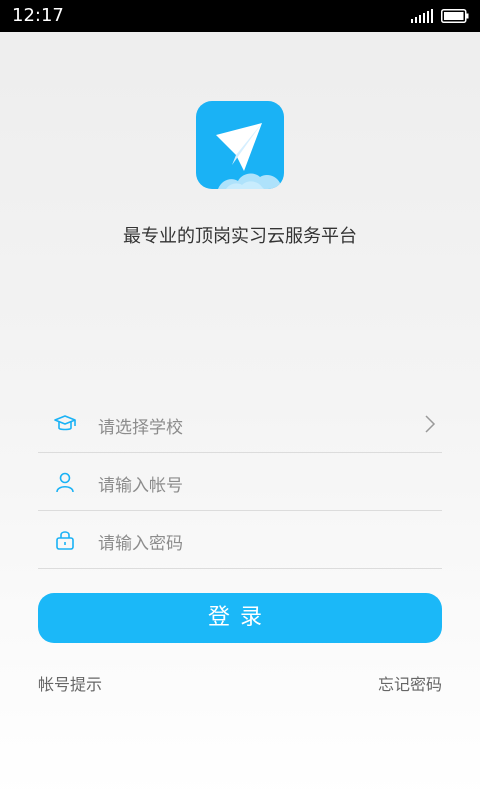  What do you see at coordinates (250, 156) in the screenshot?
I see `paper-plane-icon` at bounding box center [250, 156].